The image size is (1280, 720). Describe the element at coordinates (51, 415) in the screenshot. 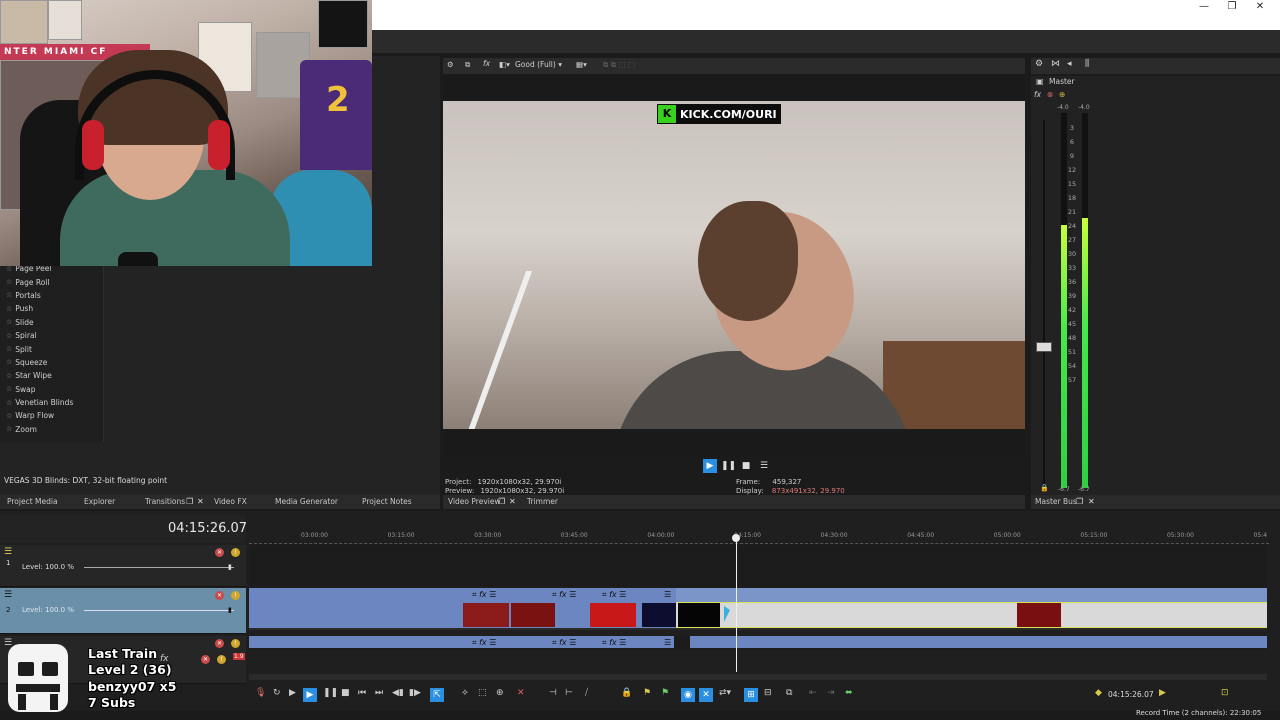

I see `transition-item: ☆ Warp Flow` at that location.